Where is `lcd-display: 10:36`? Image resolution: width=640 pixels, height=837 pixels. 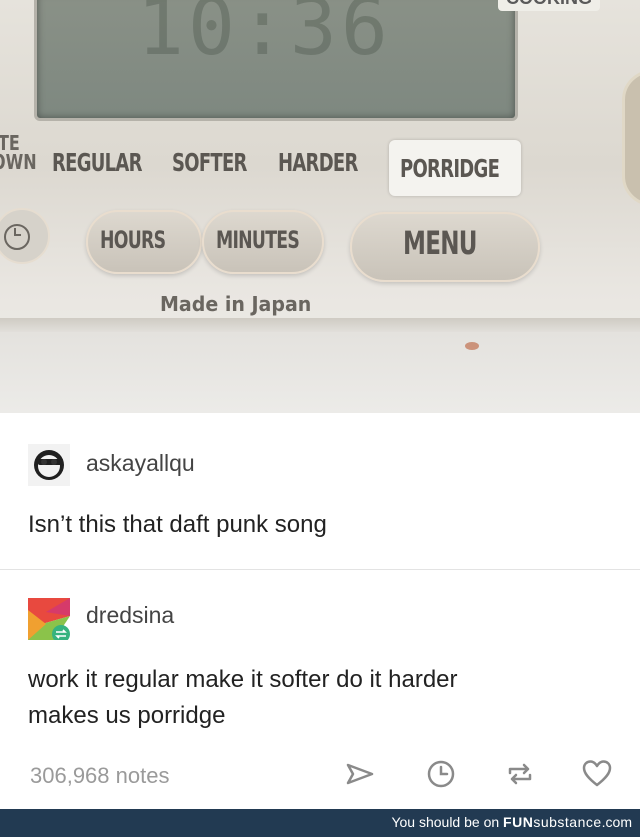 lcd-display: 10:36 is located at coordinates (276, 60).